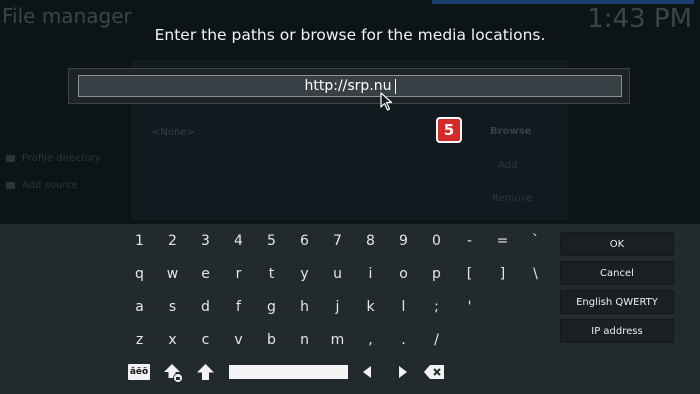 The width and height of the screenshot is (700, 394). I want to click on keyboard-key: ], so click(502, 274).